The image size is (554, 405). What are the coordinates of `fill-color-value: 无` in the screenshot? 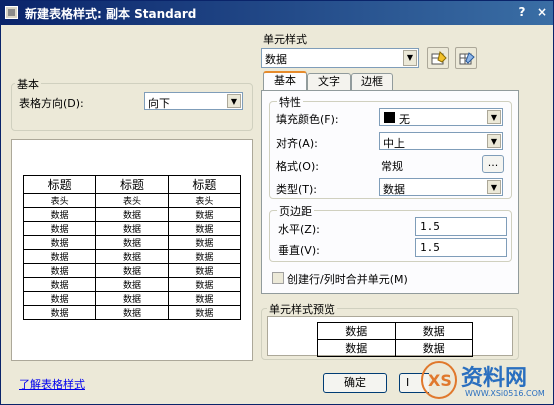 It's located at (404, 119).